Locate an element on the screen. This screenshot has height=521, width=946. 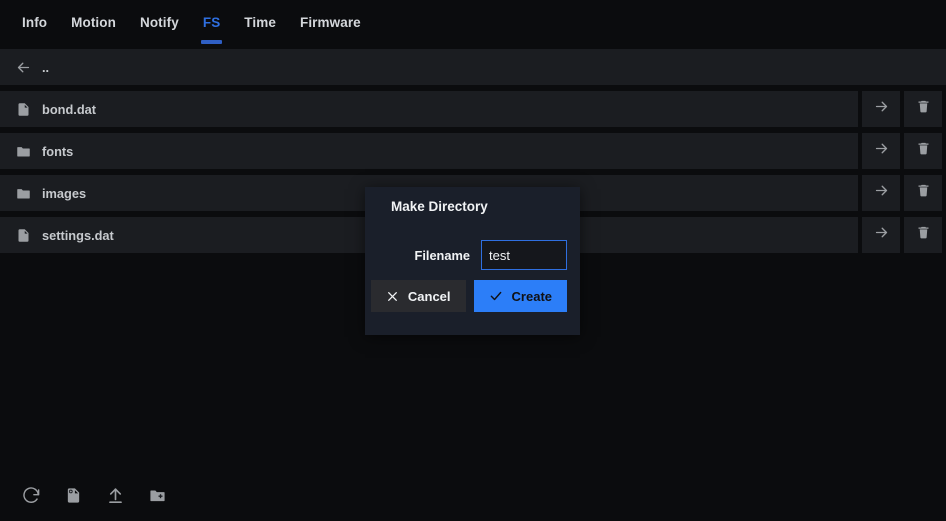
create-label: Create is located at coordinates (531, 296).